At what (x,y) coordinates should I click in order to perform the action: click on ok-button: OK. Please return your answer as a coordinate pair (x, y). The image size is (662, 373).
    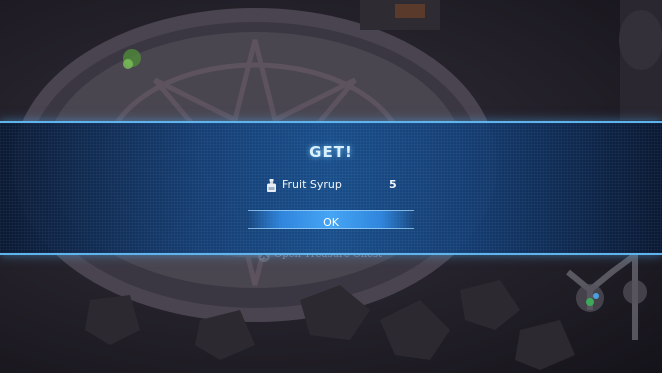
    Looking at the image, I should click on (331, 219).